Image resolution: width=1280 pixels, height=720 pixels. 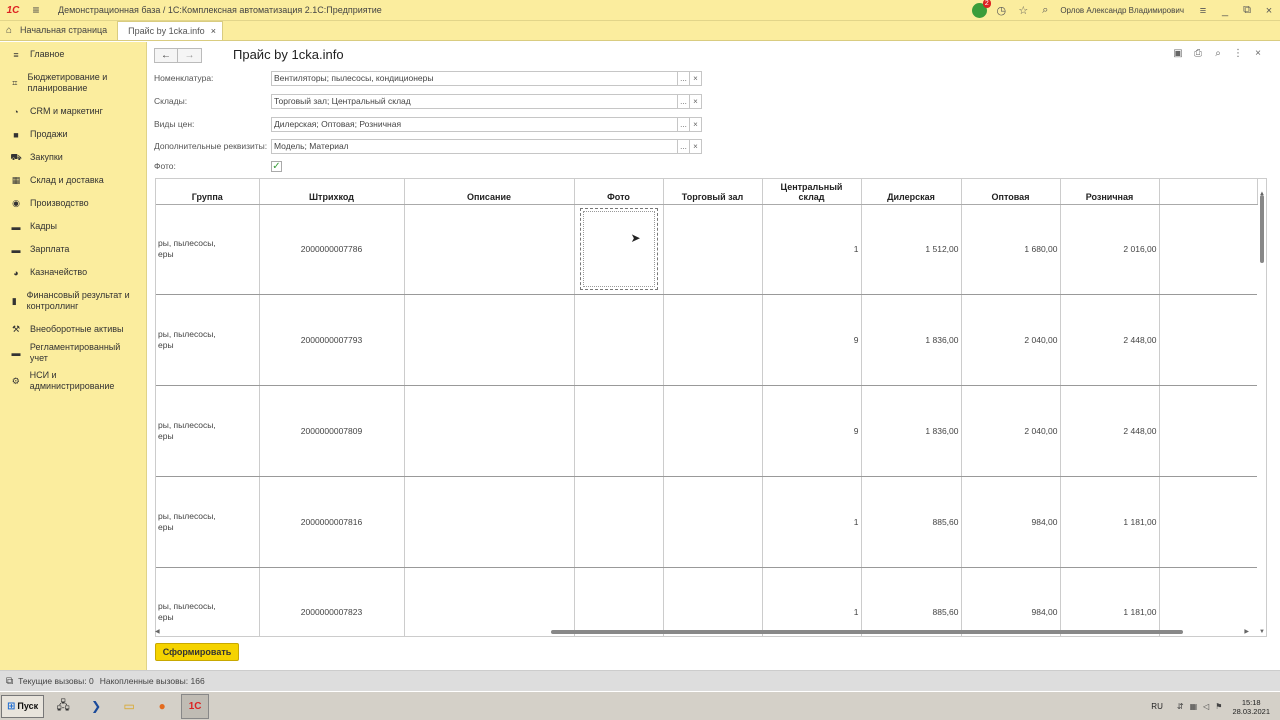 I want to click on scroll-down-icon: ▼, so click(x=1262, y=632).